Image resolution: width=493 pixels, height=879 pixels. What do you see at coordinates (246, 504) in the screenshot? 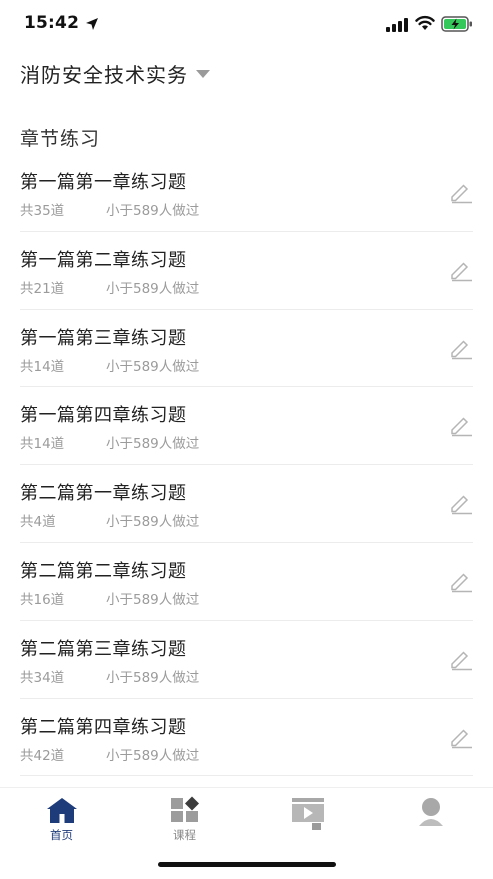
I see `chapter-item: 第二篇第一章练习题 共4道 小于589人做过` at bounding box center [246, 504].